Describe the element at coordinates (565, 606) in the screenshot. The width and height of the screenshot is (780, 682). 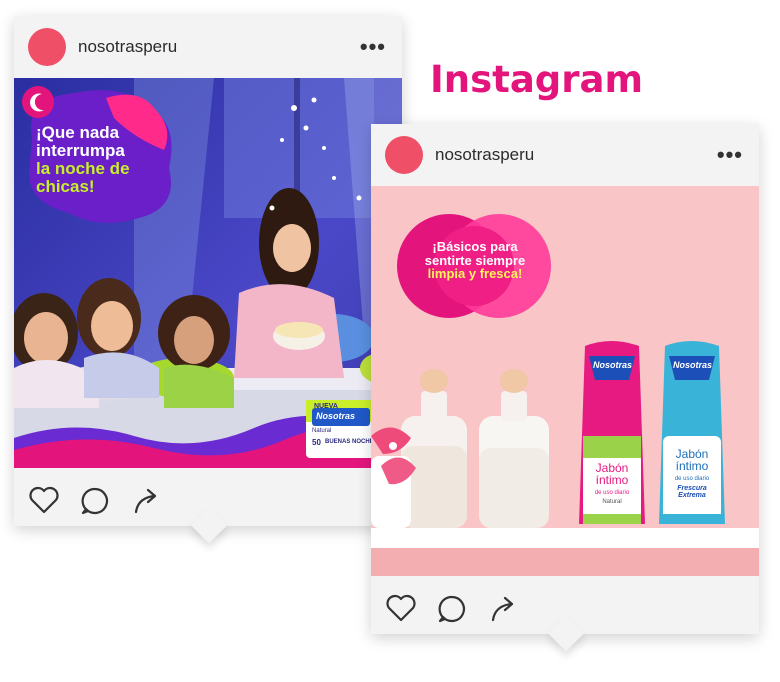
I see `post-2-actions` at that location.